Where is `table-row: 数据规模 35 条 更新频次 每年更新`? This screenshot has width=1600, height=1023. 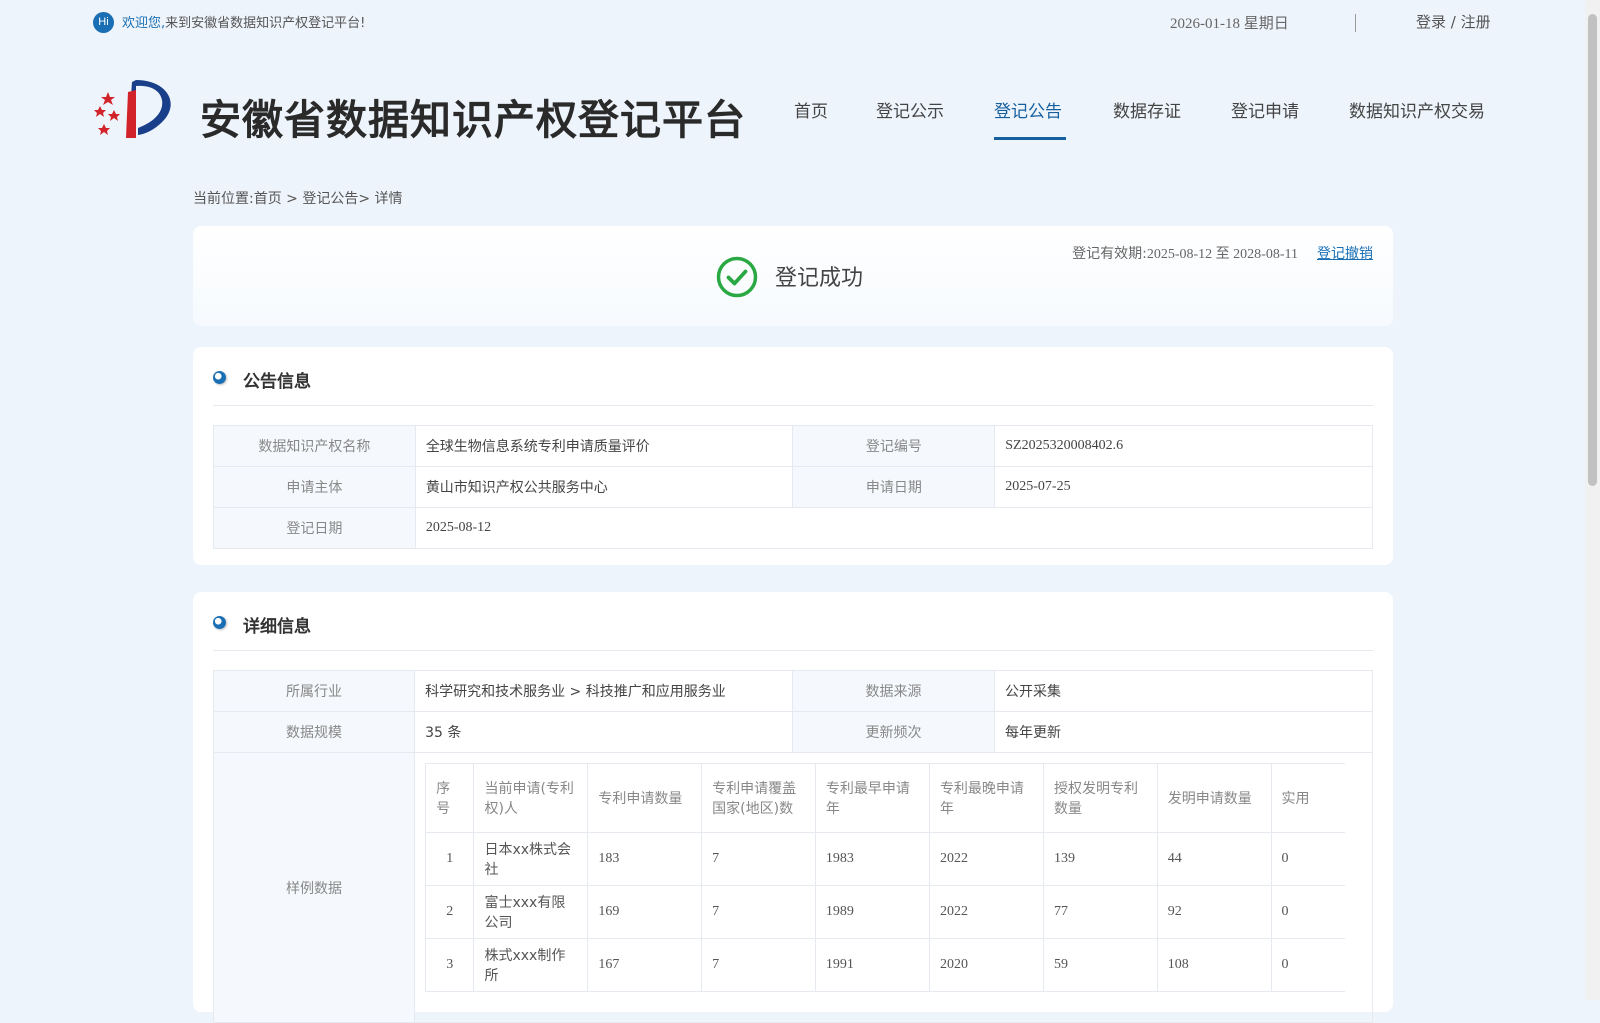
table-row: 数据规模 35 条 更新频次 每年更新 is located at coordinates (792, 732).